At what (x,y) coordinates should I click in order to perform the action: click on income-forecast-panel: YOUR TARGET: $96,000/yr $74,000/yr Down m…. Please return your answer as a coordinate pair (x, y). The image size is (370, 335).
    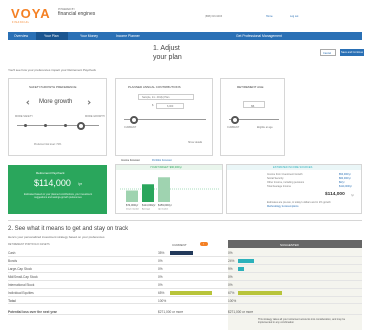
    Looking at the image, I should click on (169, 189).